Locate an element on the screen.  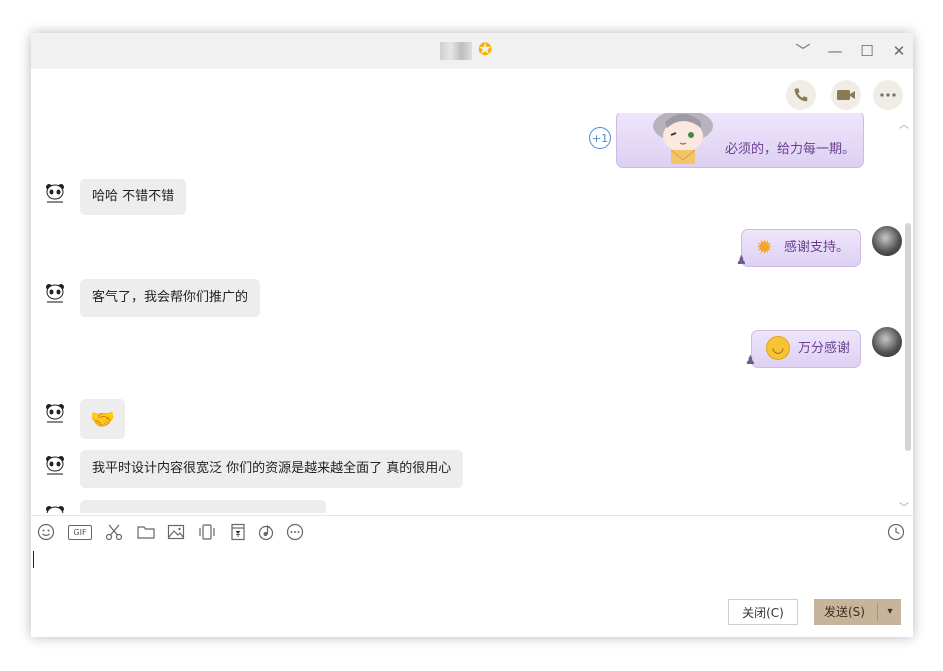
message-text: 我平时设计内容很宽泛 你们的资源是越来越全面了 真的很用心 is located at coordinates (272, 468).